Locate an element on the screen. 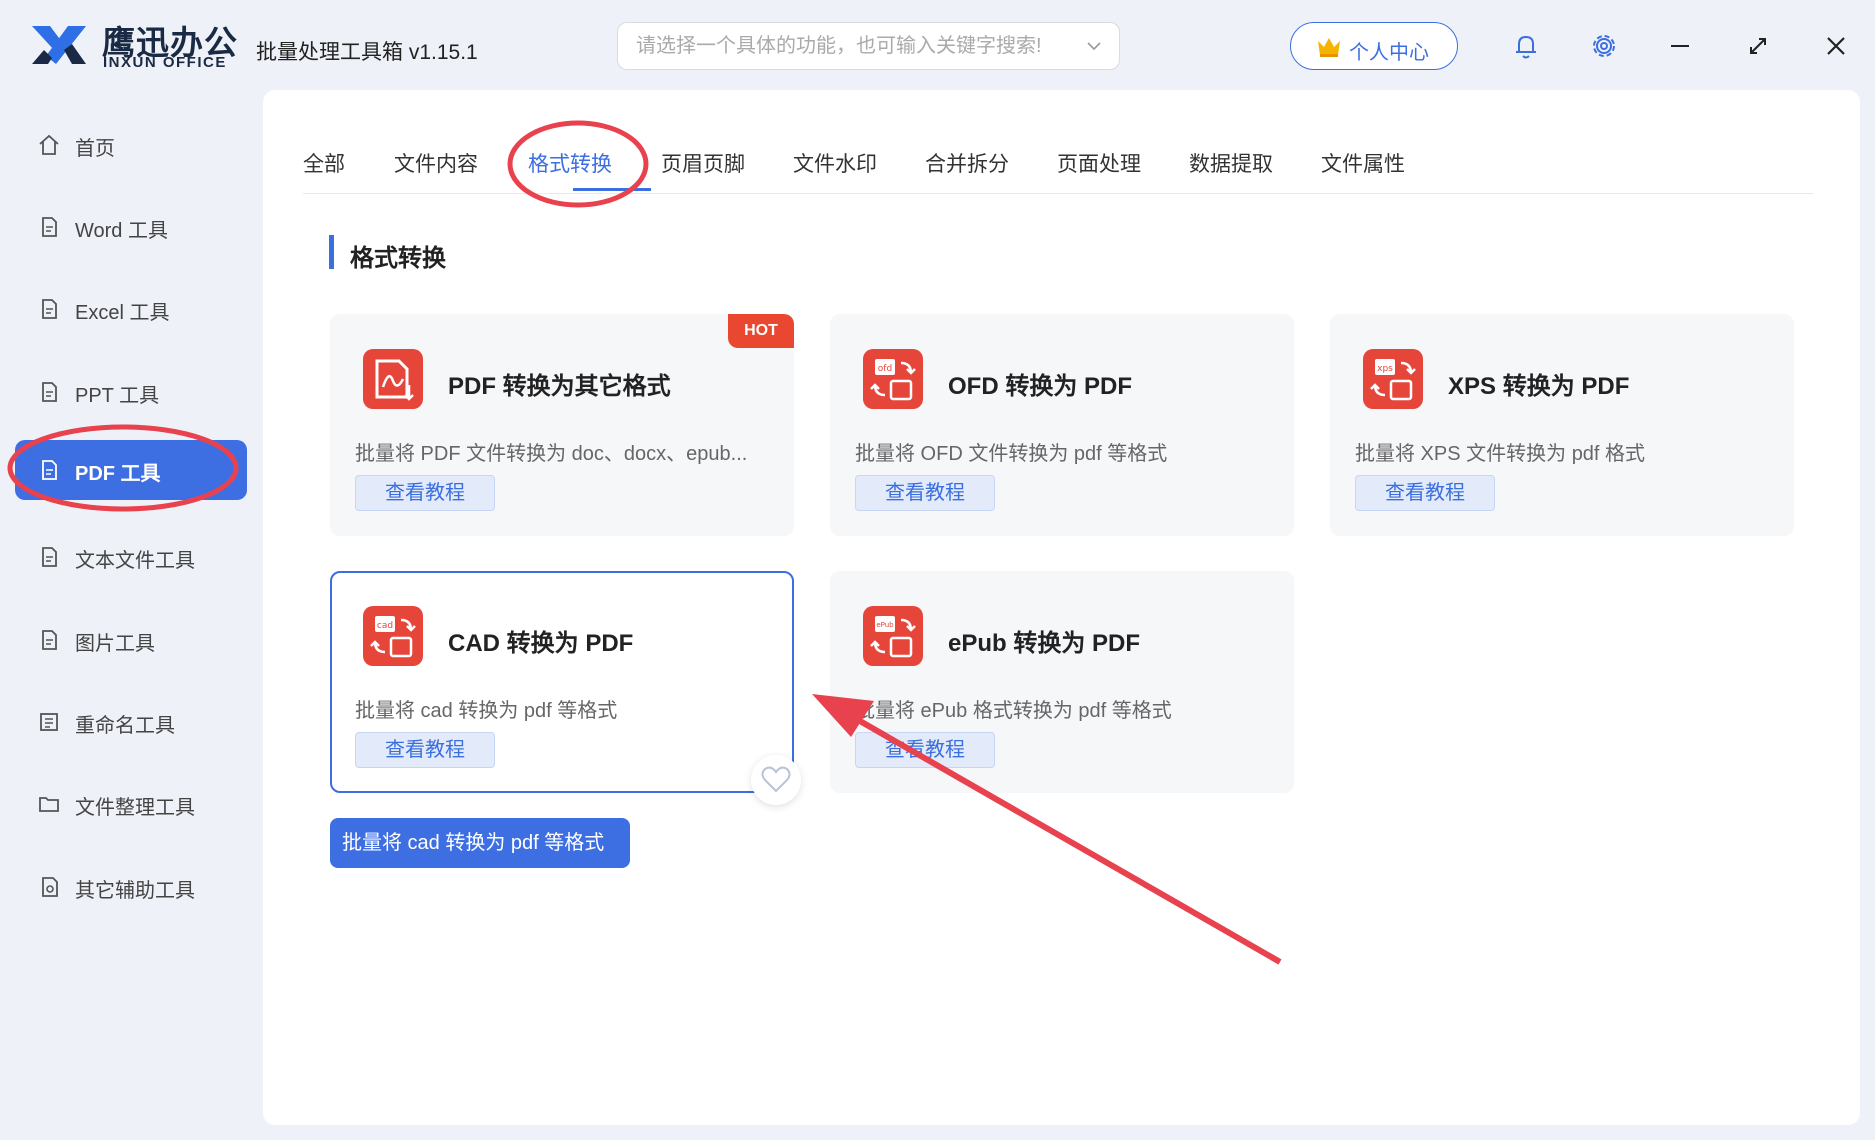 The image size is (1875, 1140). xps-convert-icon: xps is located at coordinates (1393, 379).